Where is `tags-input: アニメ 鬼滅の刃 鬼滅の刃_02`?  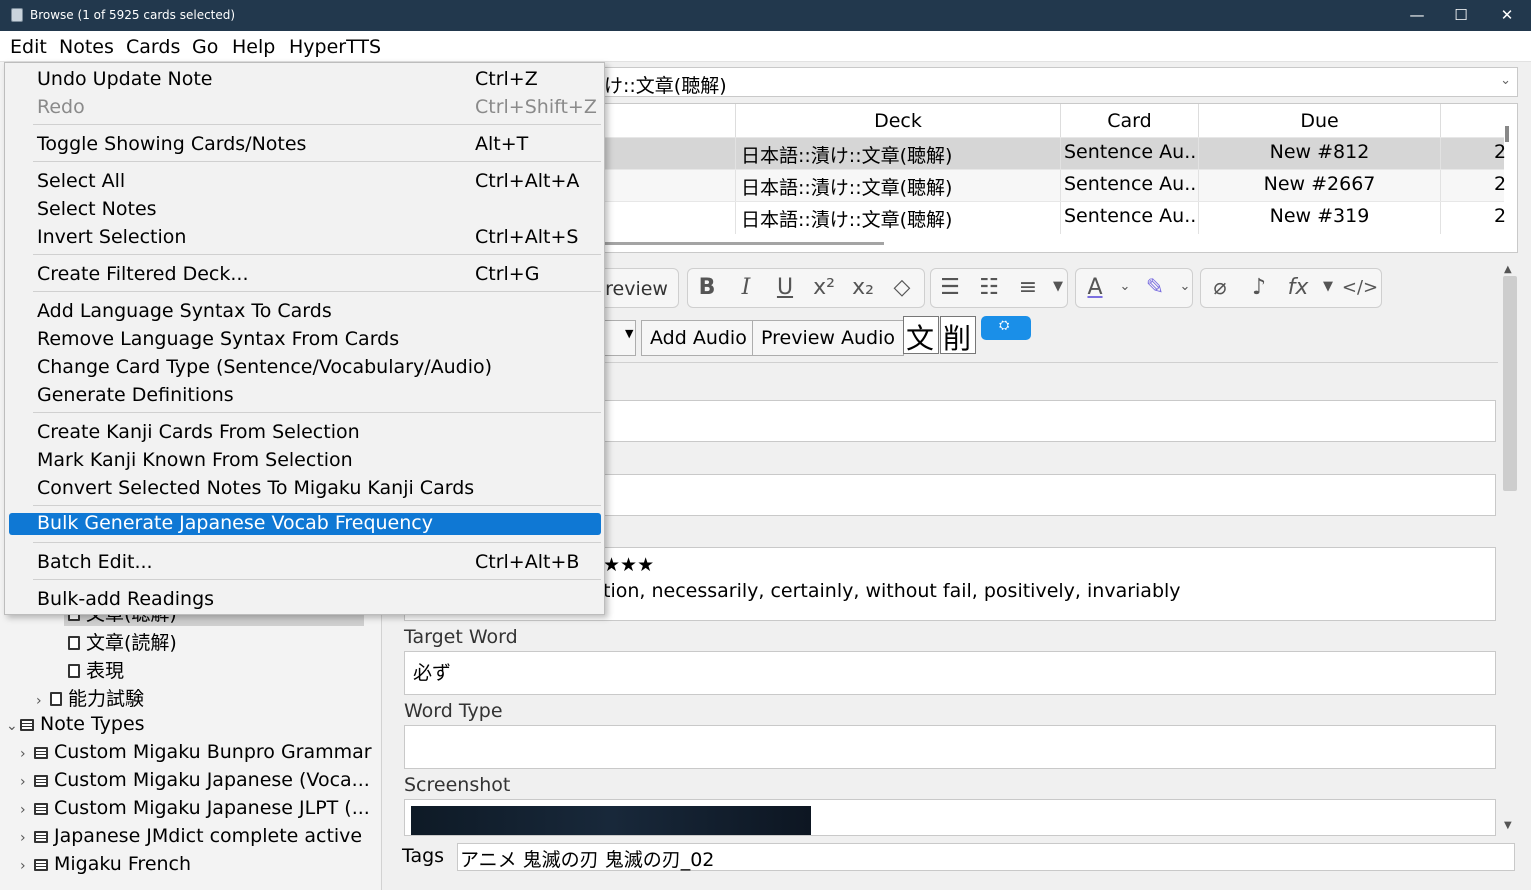 tags-input: アニメ 鬼滅の刃 鬼滅の刃_02 is located at coordinates (986, 857).